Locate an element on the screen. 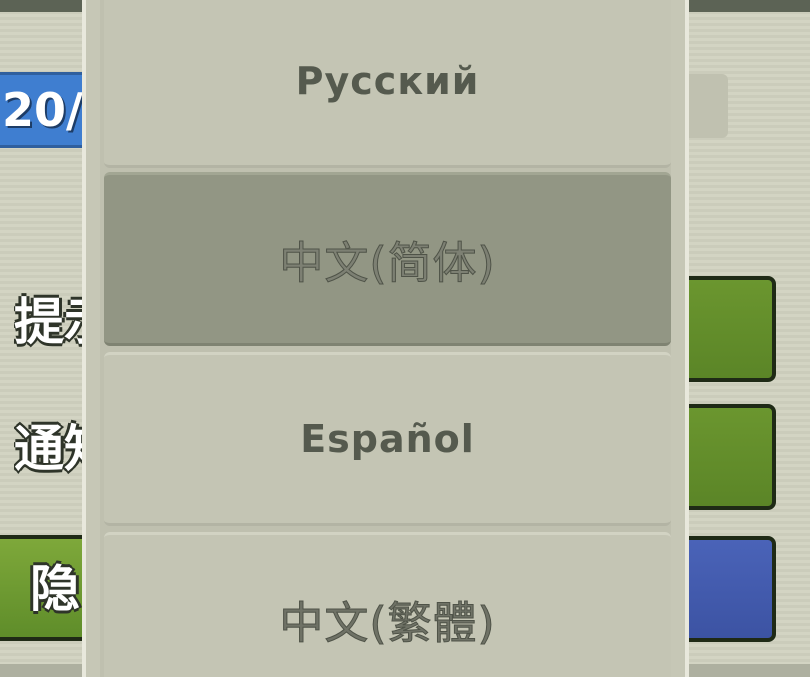 Image resolution: width=810 pixels, height=677 pixels. language-option-chinese-traditional: 中文(繁體) is located at coordinates (387, 604).